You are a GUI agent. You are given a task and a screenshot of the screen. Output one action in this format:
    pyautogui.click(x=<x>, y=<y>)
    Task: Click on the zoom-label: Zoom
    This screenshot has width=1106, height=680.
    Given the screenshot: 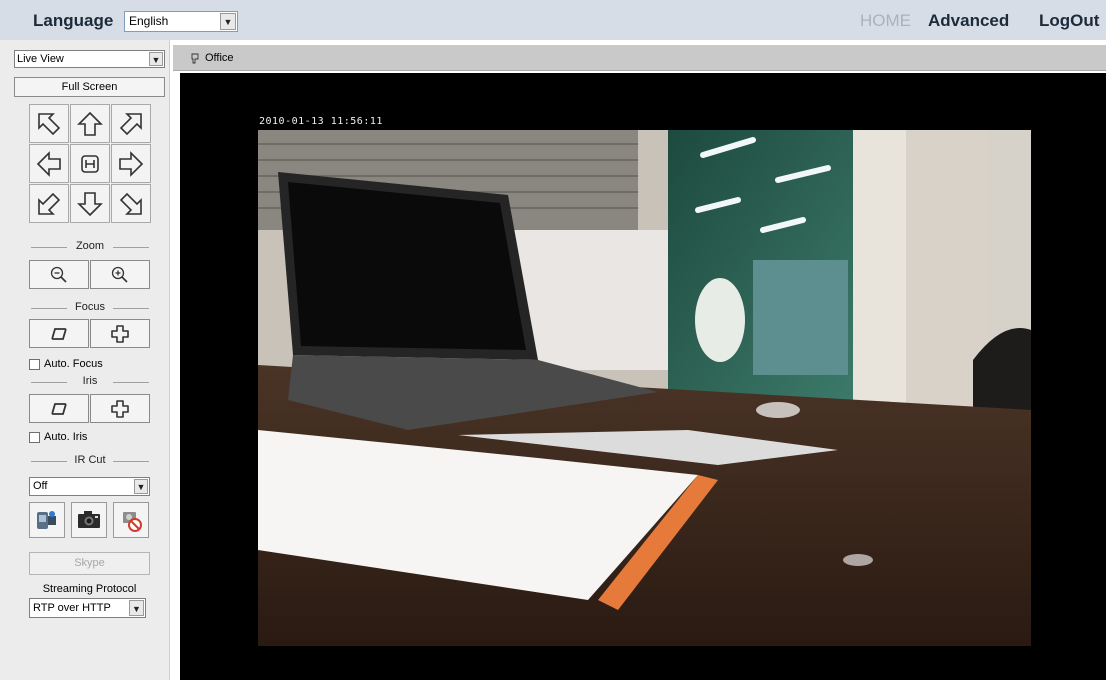 What is the action you would take?
    pyautogui.click(x=90, y=246)
    